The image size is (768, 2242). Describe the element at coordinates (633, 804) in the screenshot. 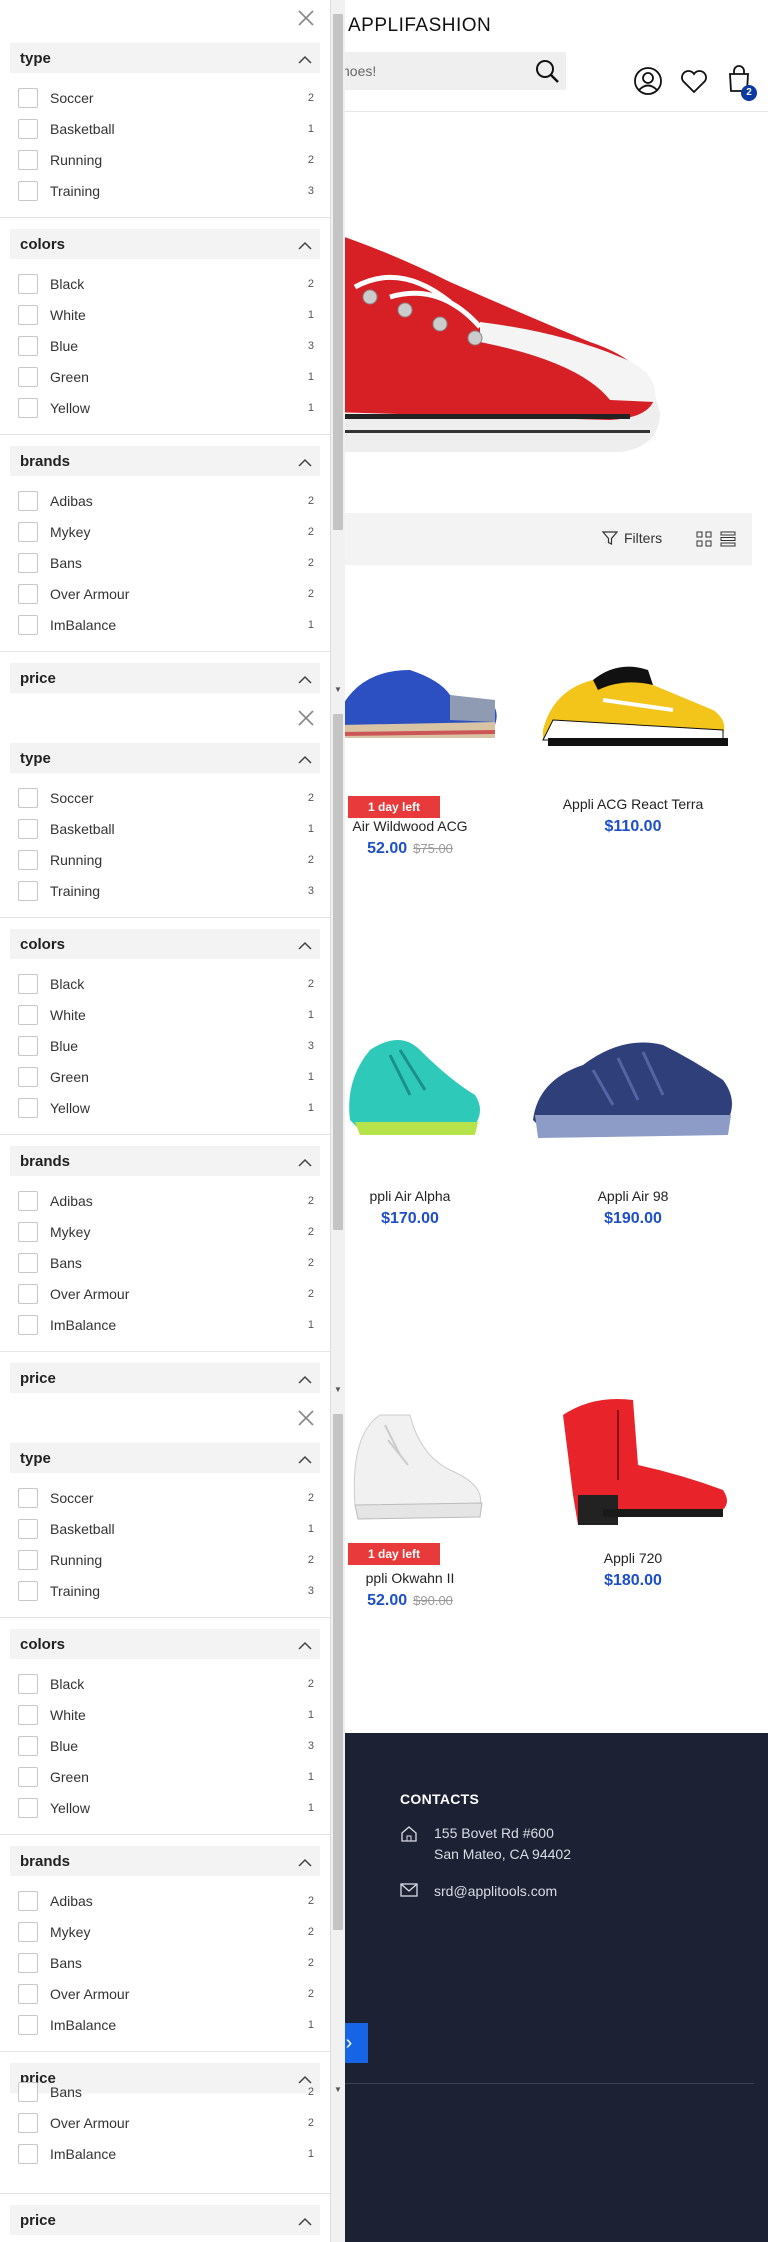

I see `product-name: Appli ACG React Terra` at that location.